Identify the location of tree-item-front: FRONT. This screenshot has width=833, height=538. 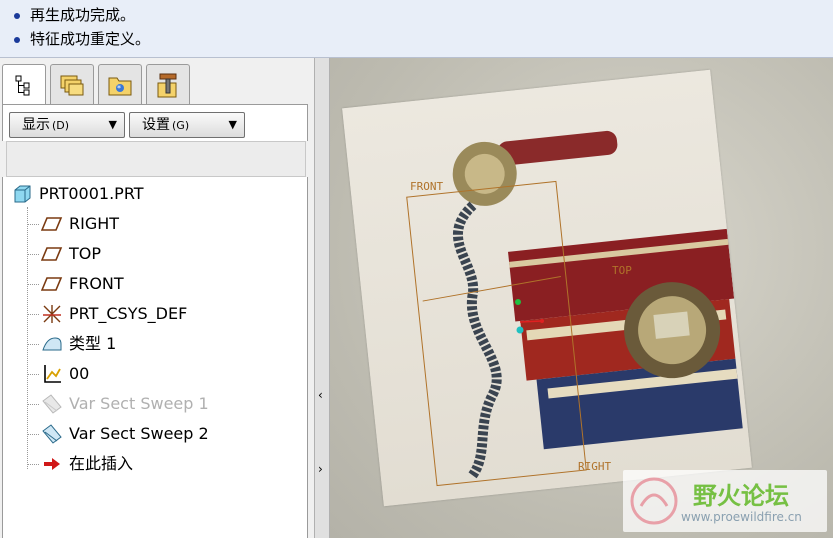
(82, 284).